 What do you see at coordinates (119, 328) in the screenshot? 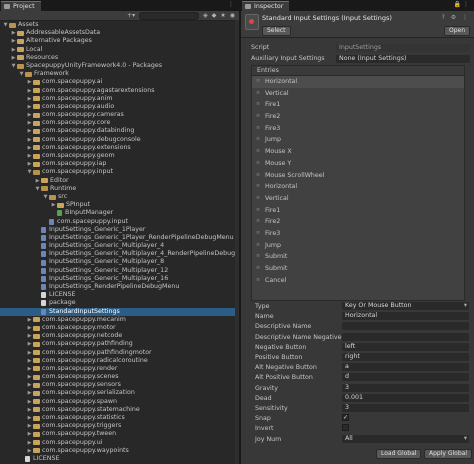
I see `folder-row: ▶ com.spacepuppy.motor` at bounding box center [119, 328].